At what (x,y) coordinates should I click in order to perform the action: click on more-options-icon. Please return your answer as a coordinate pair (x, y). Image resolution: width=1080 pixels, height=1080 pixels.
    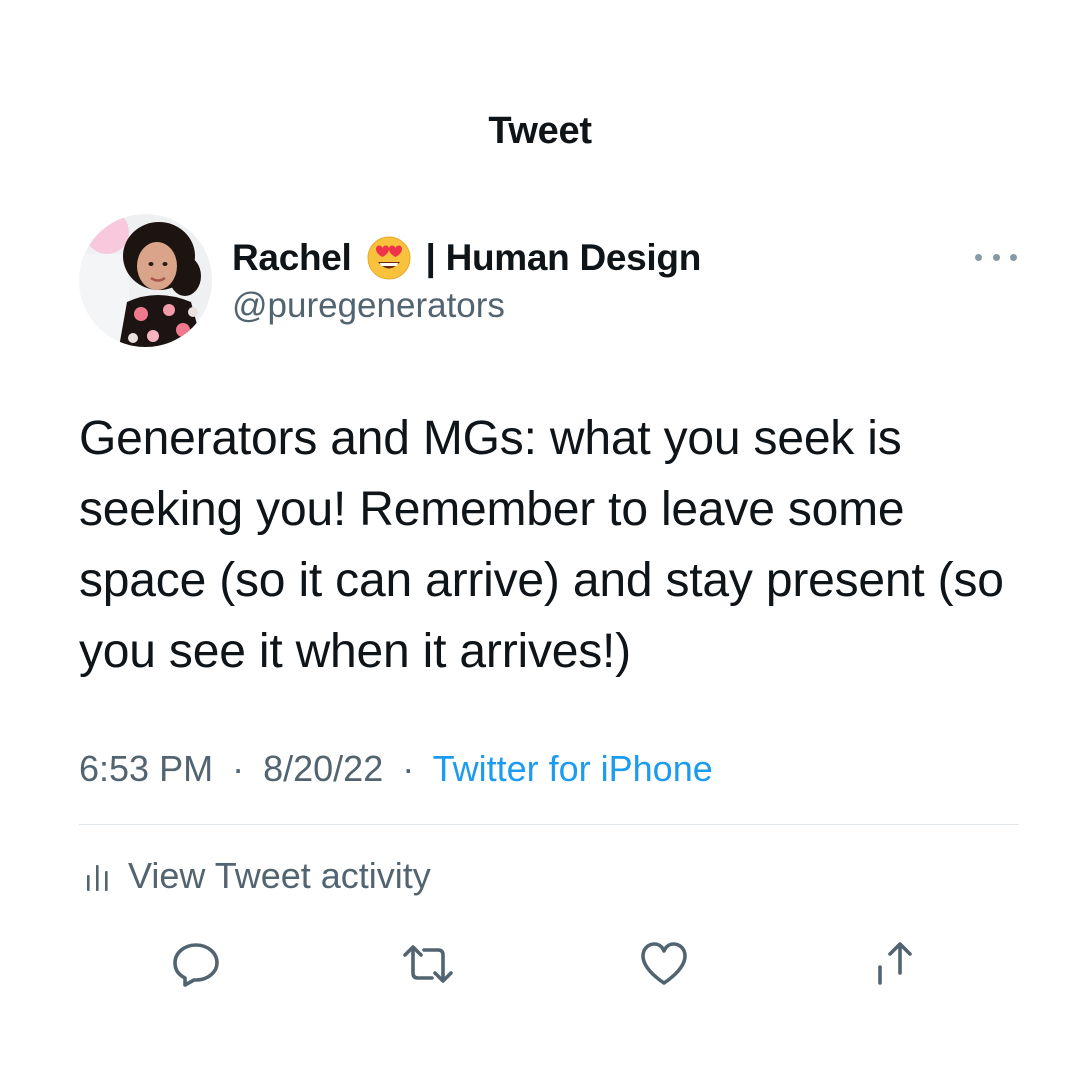
    Looking at the image, I should click on (996, 257).